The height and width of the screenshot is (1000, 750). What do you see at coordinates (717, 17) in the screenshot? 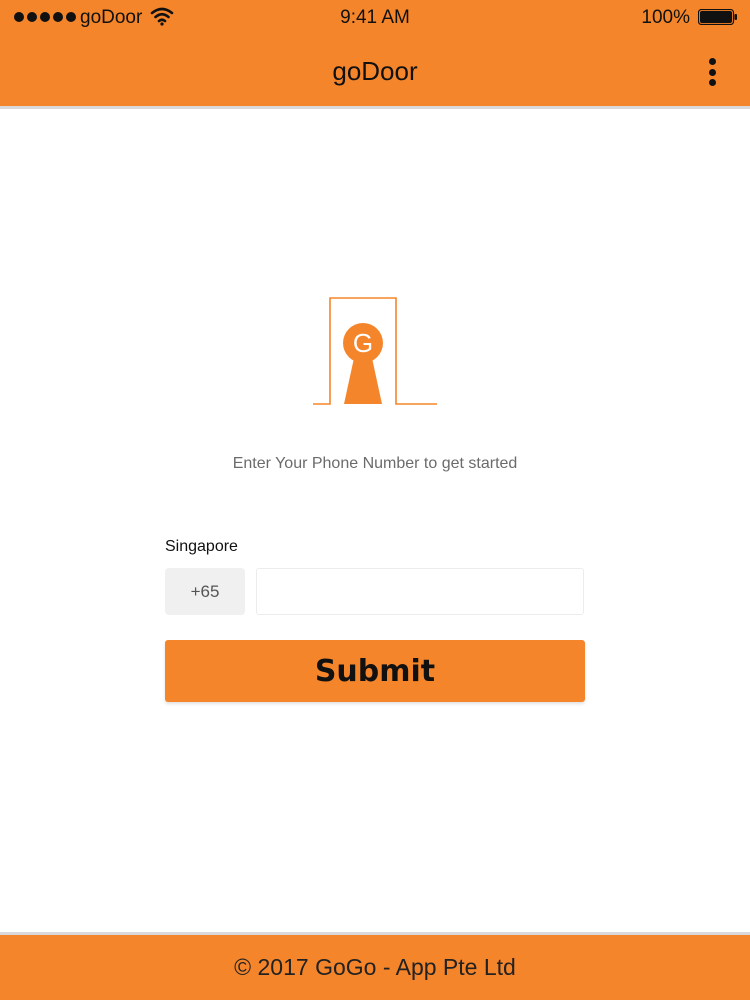
I see `battery-icon` at bounding box center [717, 17].